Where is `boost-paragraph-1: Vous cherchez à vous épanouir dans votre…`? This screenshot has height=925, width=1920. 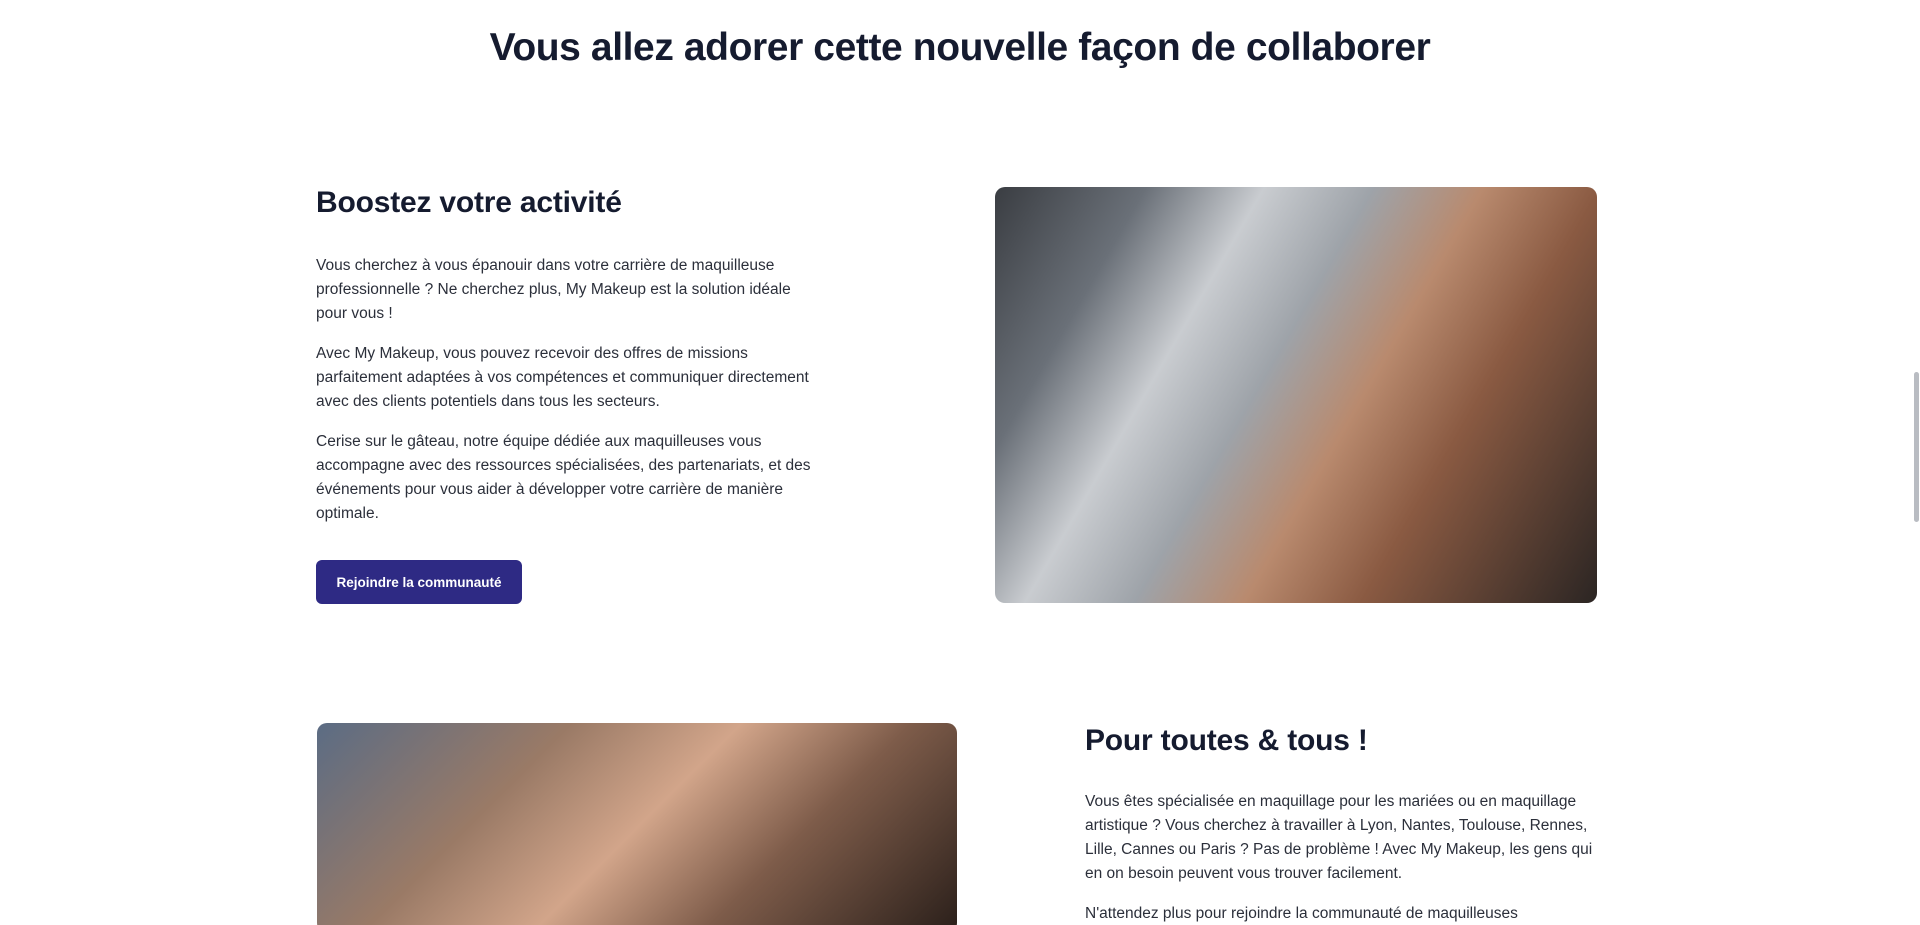
boost-paragraph-1: Vous cherchez à vous épanouir dans votre… is located at coordinates (553, 289).